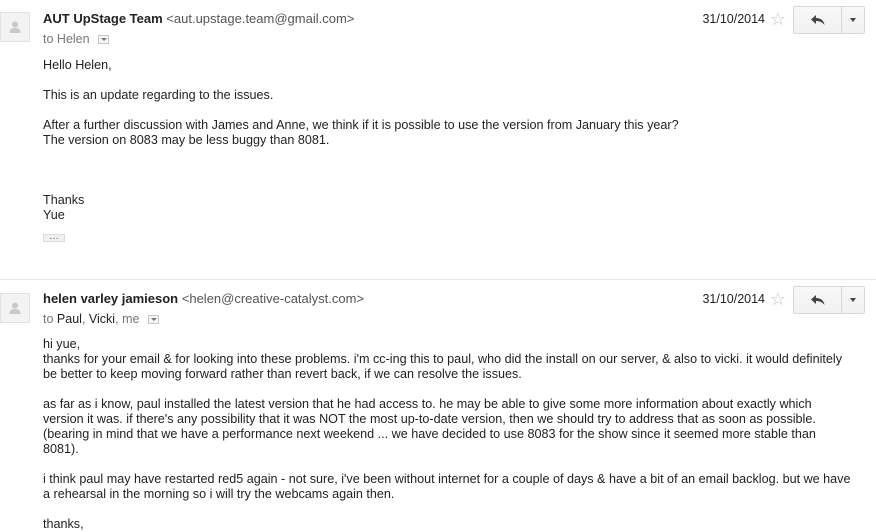  Describe the element at coordinates (64, 200) in the screenshot. I see `body-line: Thanks` at that location.